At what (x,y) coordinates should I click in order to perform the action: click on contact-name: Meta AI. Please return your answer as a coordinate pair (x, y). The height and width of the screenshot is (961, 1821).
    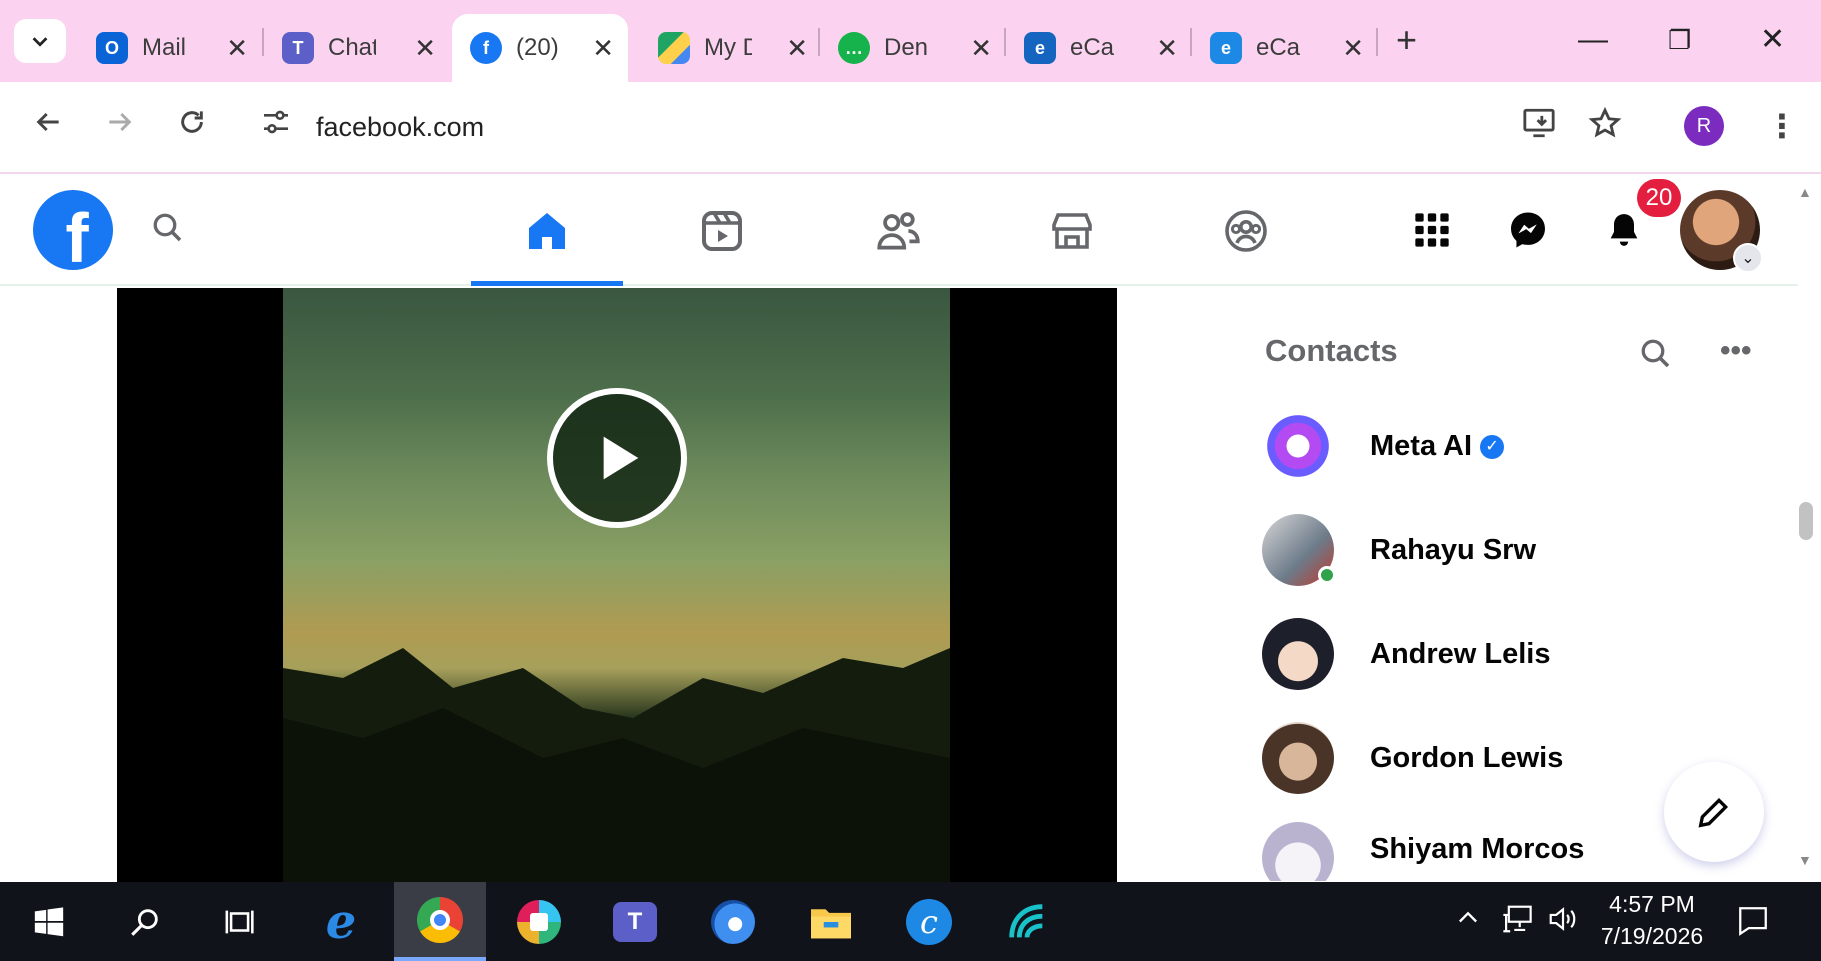
    Looking at the image, I should click on (1421, 445).